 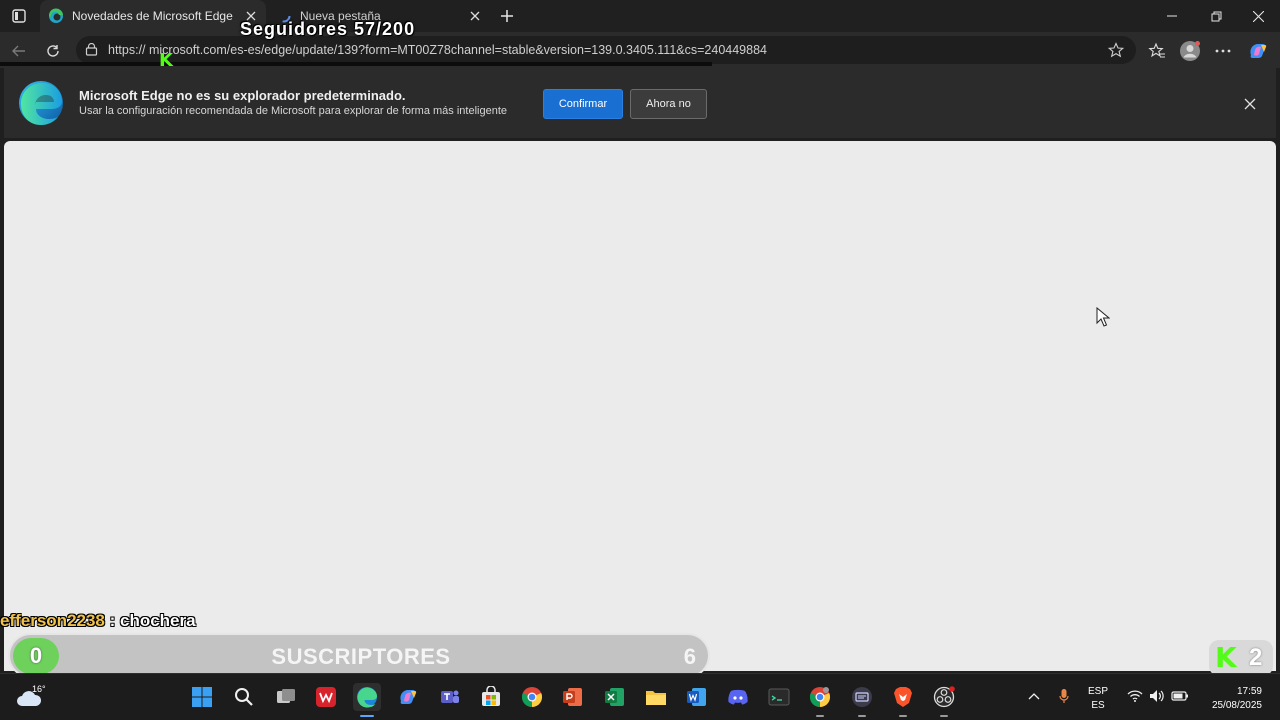 What do you see at coordinates (1241, 658) in the screenshot?
I see `kick-viewers-badge: K 2` at bounding box center [1241, 658].